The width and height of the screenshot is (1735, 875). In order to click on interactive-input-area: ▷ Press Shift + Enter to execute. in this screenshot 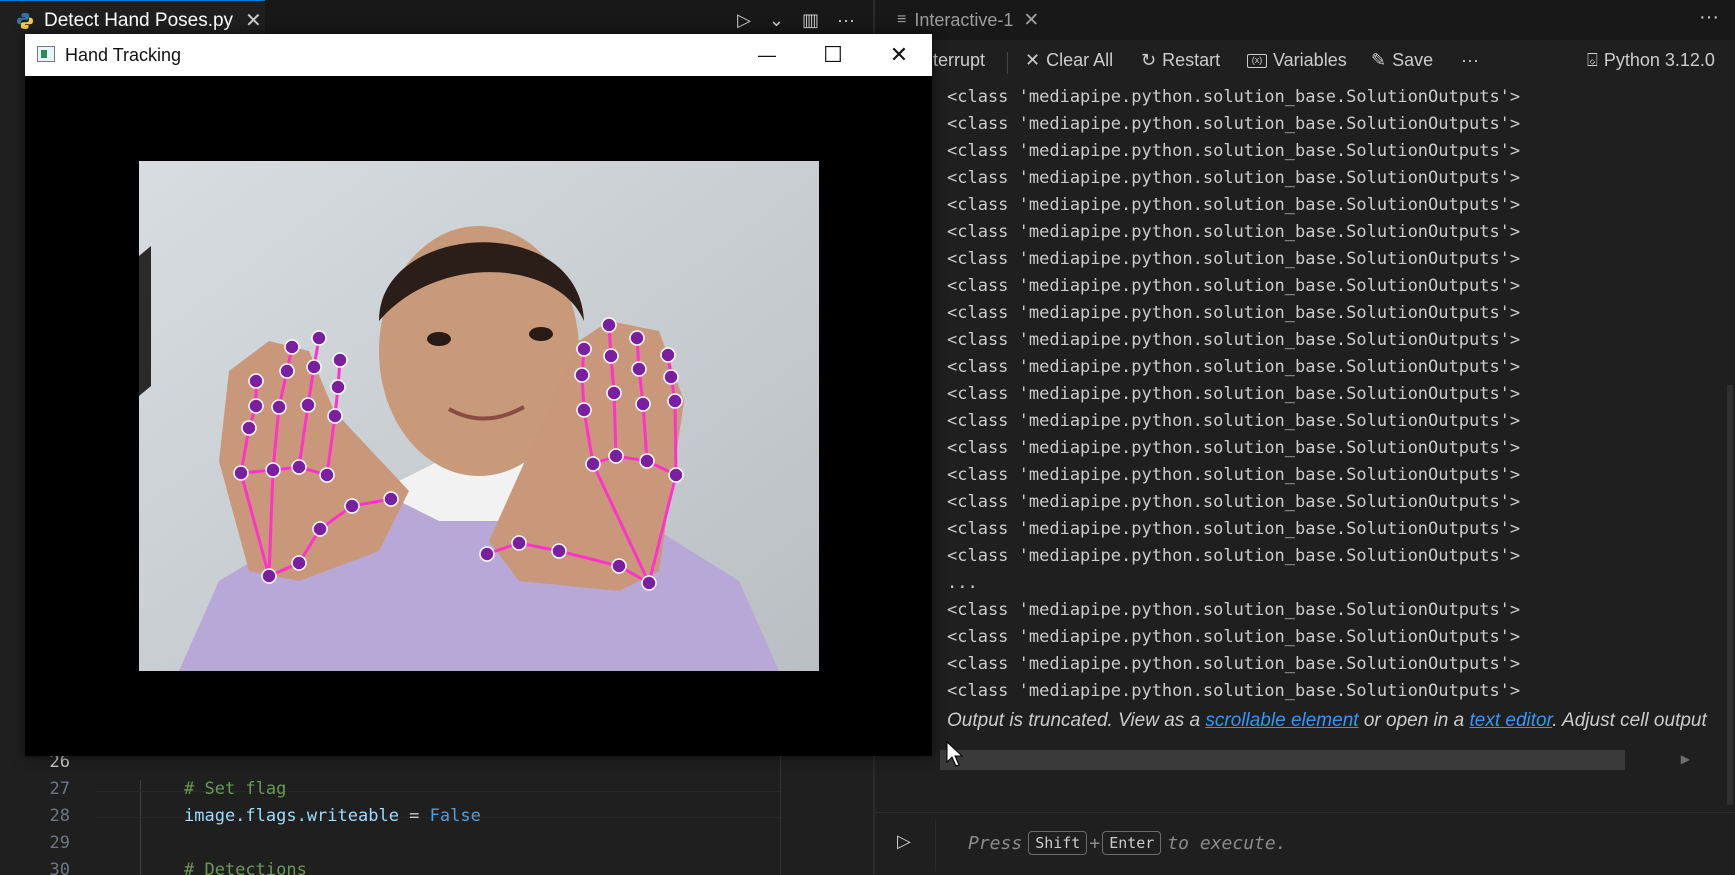, I will do `click(1305, 843)`.